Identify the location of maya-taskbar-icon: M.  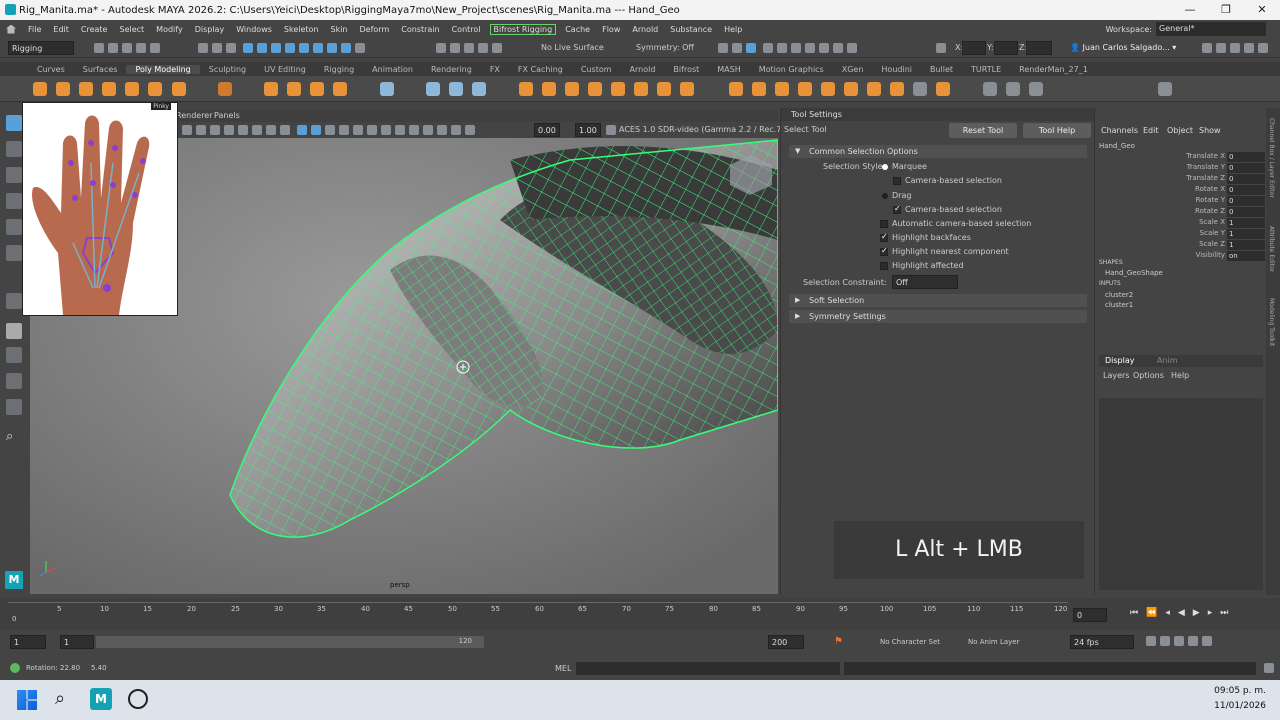
(101, 699).